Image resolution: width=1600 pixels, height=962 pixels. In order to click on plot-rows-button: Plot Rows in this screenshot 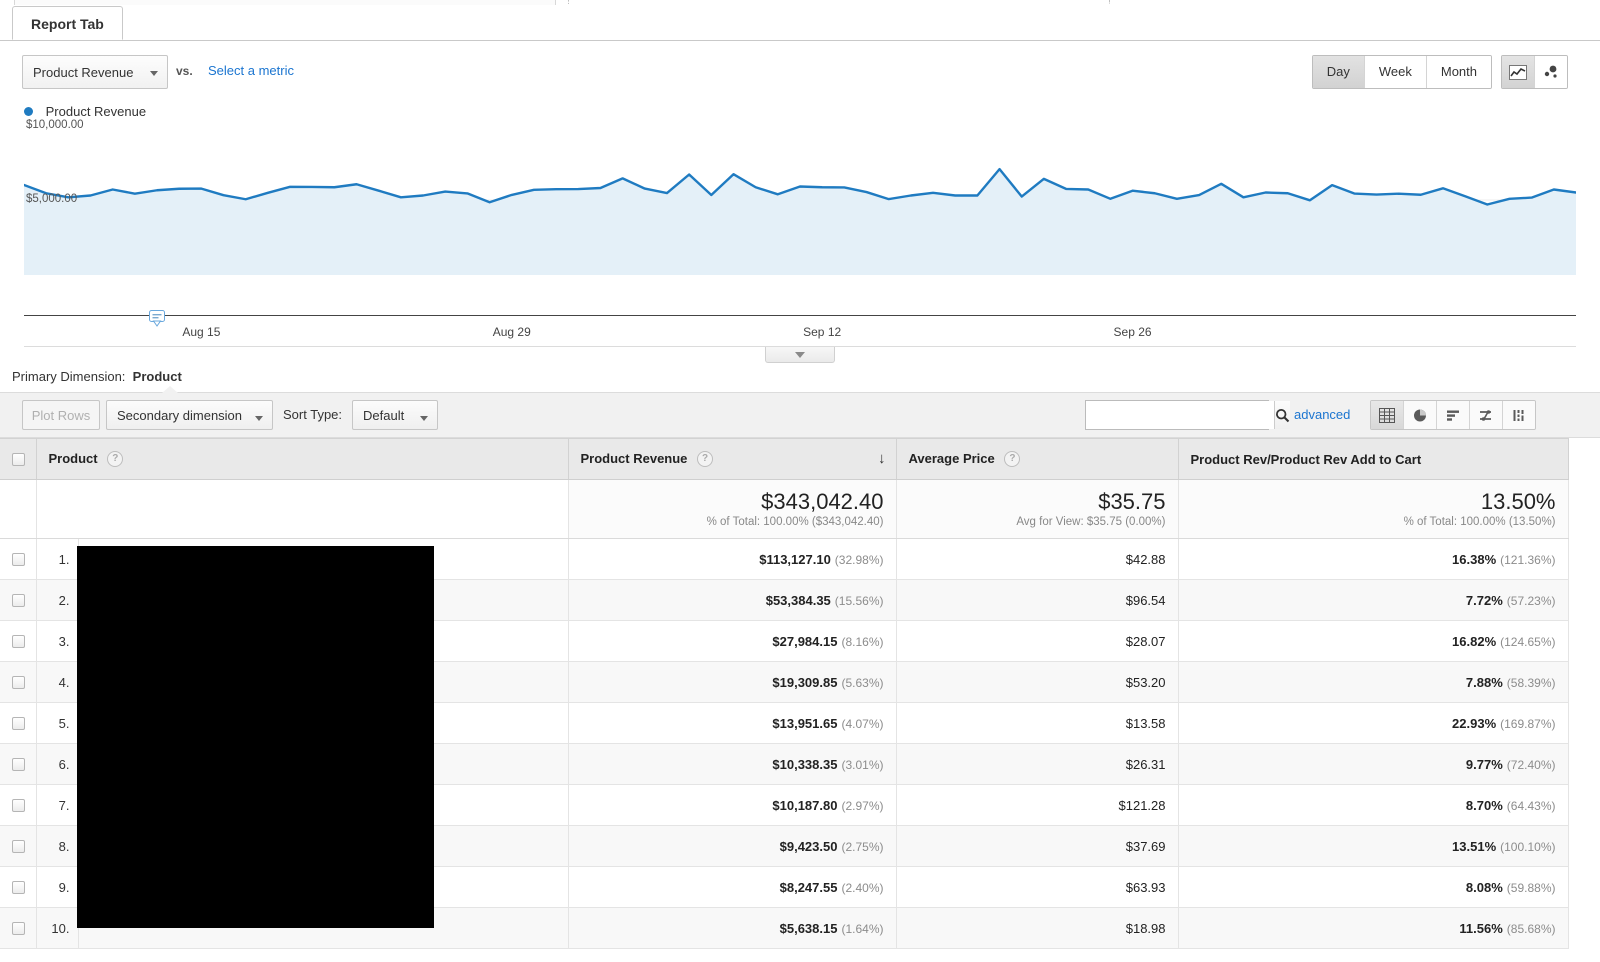, I will do `click(61, 415)`.